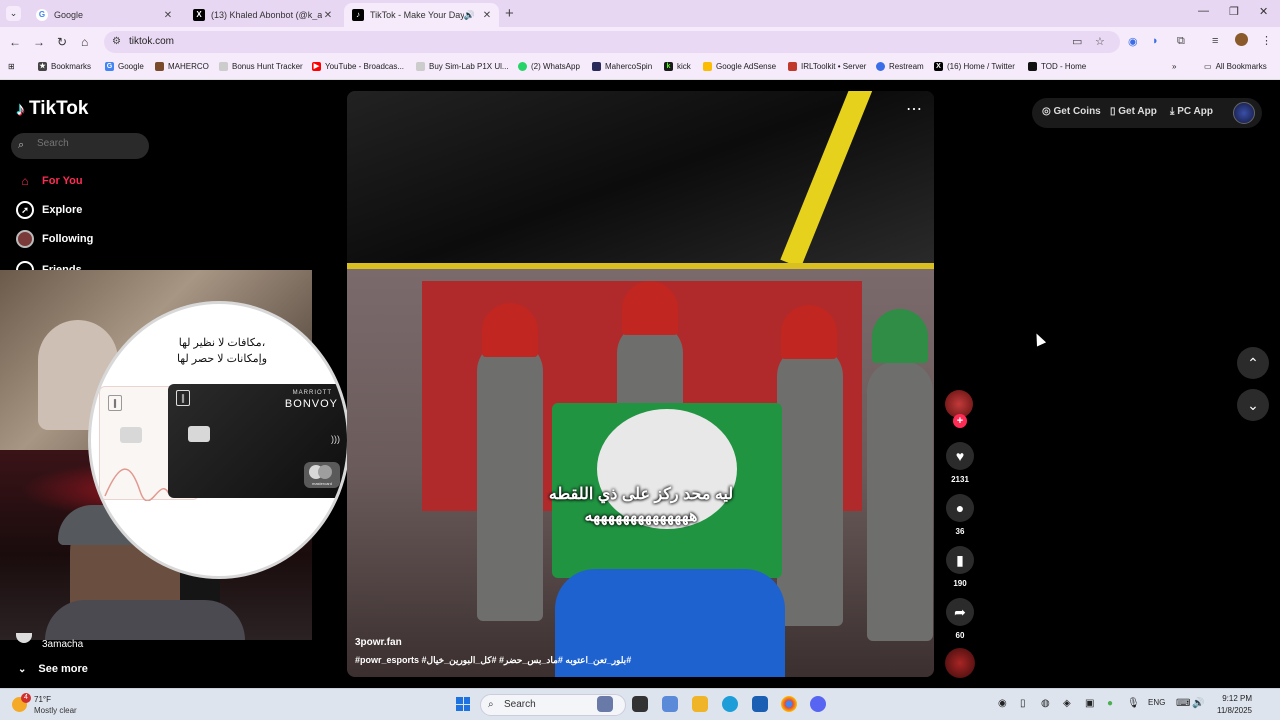 The height and width of the screenshot is (720, 1280). What do you see at coordinates (182, 66) in the screenshot?
I see `bookmark-item: MAHERCO` at bounding box center [182, 66].